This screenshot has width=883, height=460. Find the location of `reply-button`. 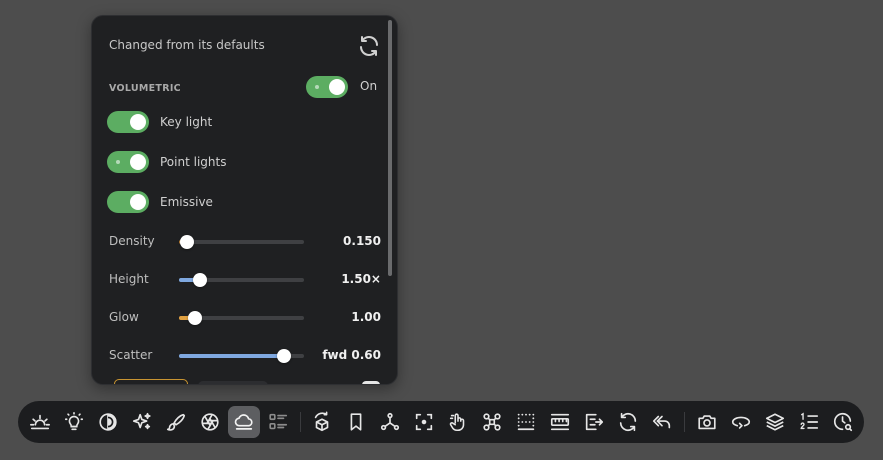

reply-button is located at coordinates (662, 422).